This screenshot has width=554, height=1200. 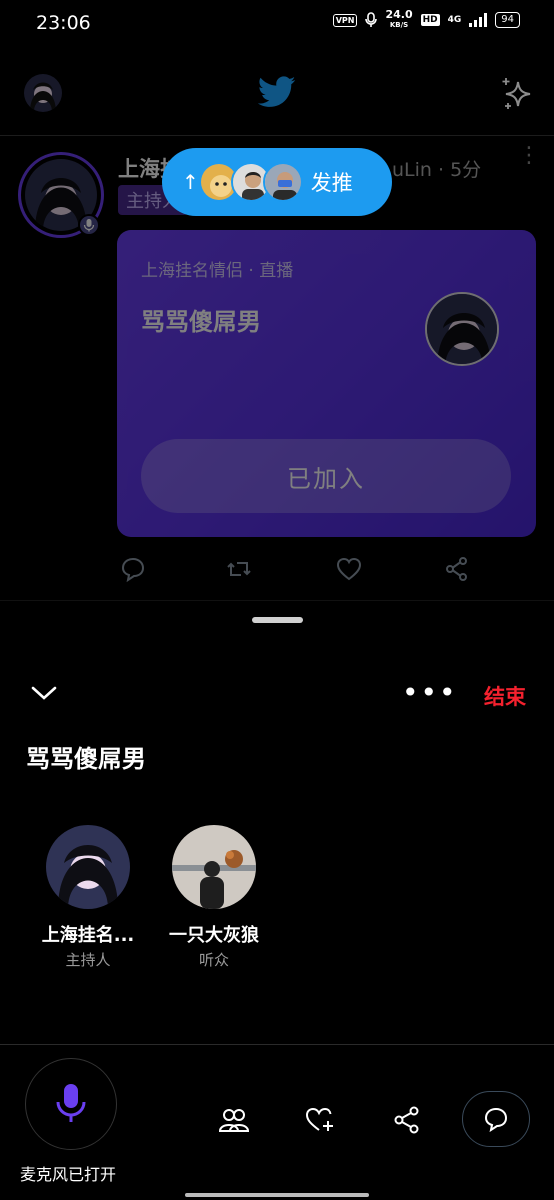 I want to click on chat-bubble-icon, so click(x=496, y=1120).